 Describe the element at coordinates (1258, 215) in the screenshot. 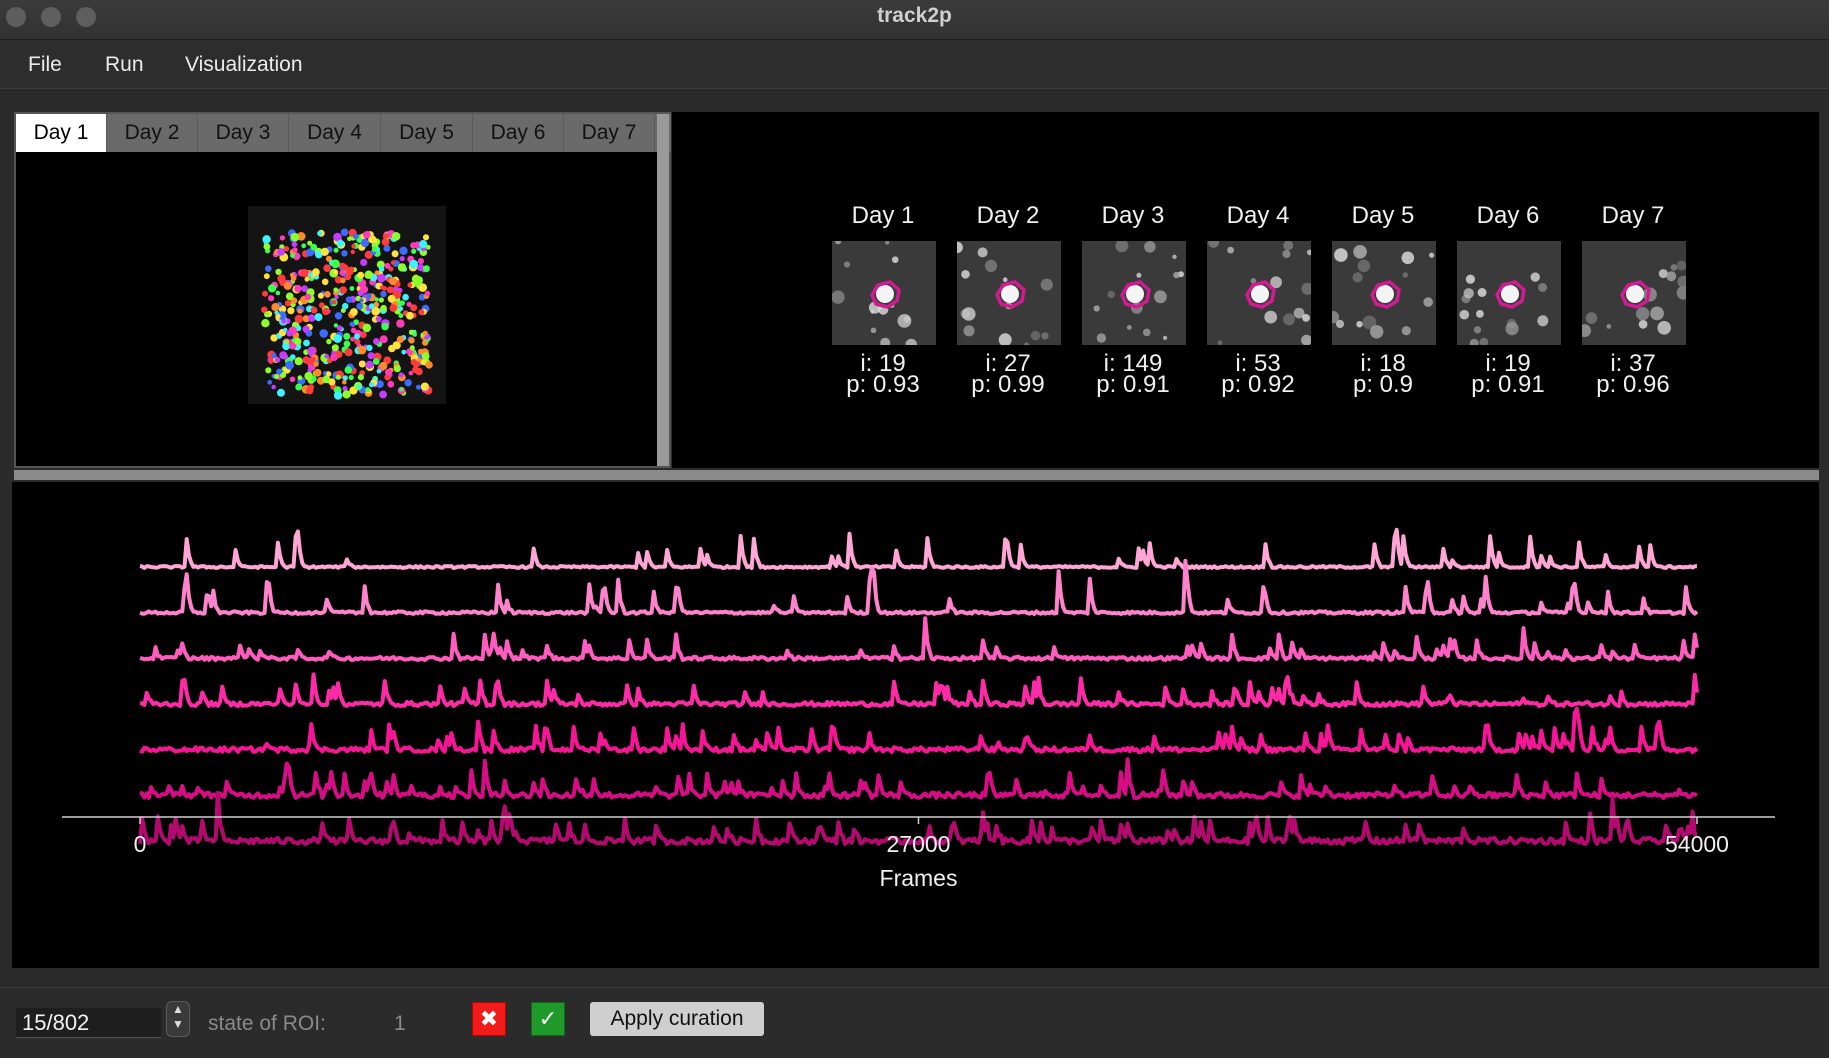

I see `roi-day-label: Day 4` at that location.